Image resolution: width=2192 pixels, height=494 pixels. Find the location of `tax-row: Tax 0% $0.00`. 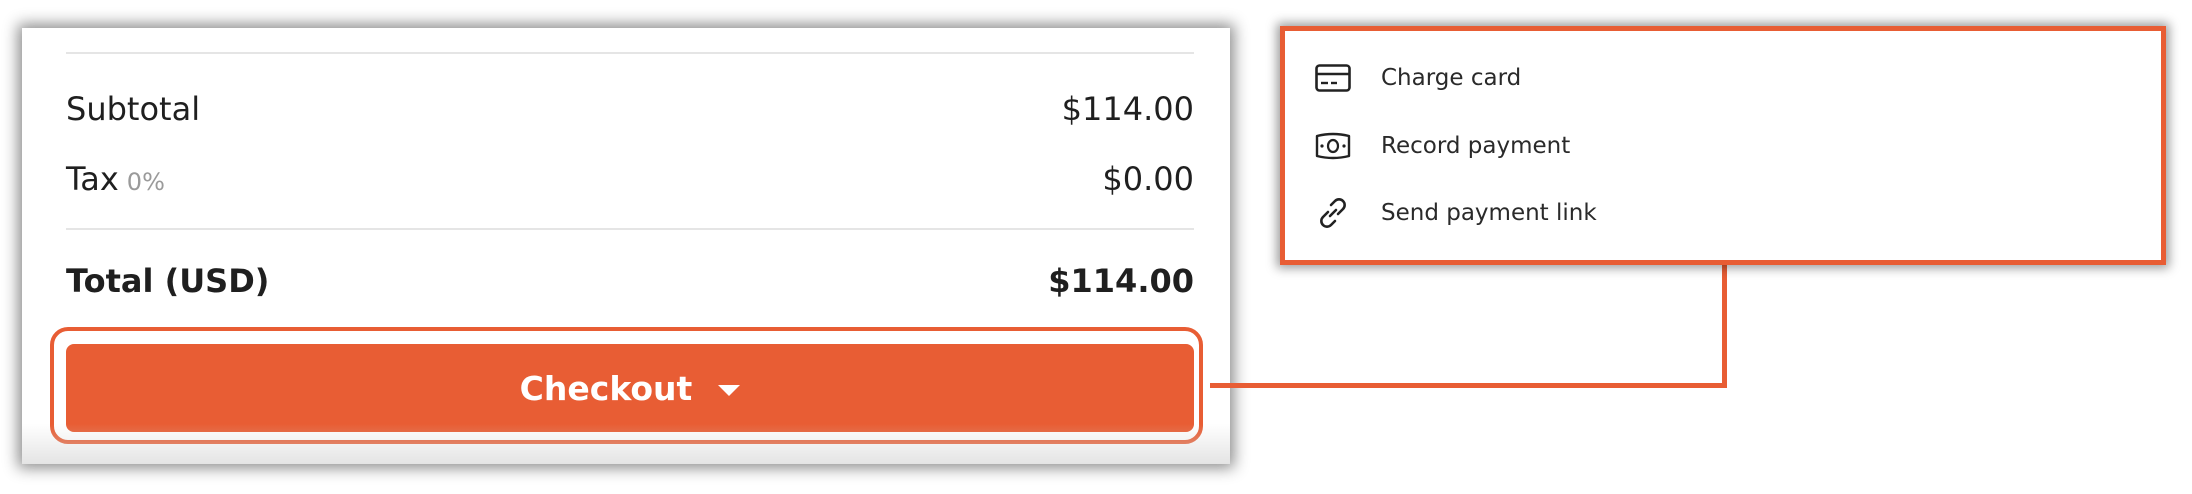

tax-row: Tax 0% $0.00 is located at coordinates (630, 179).